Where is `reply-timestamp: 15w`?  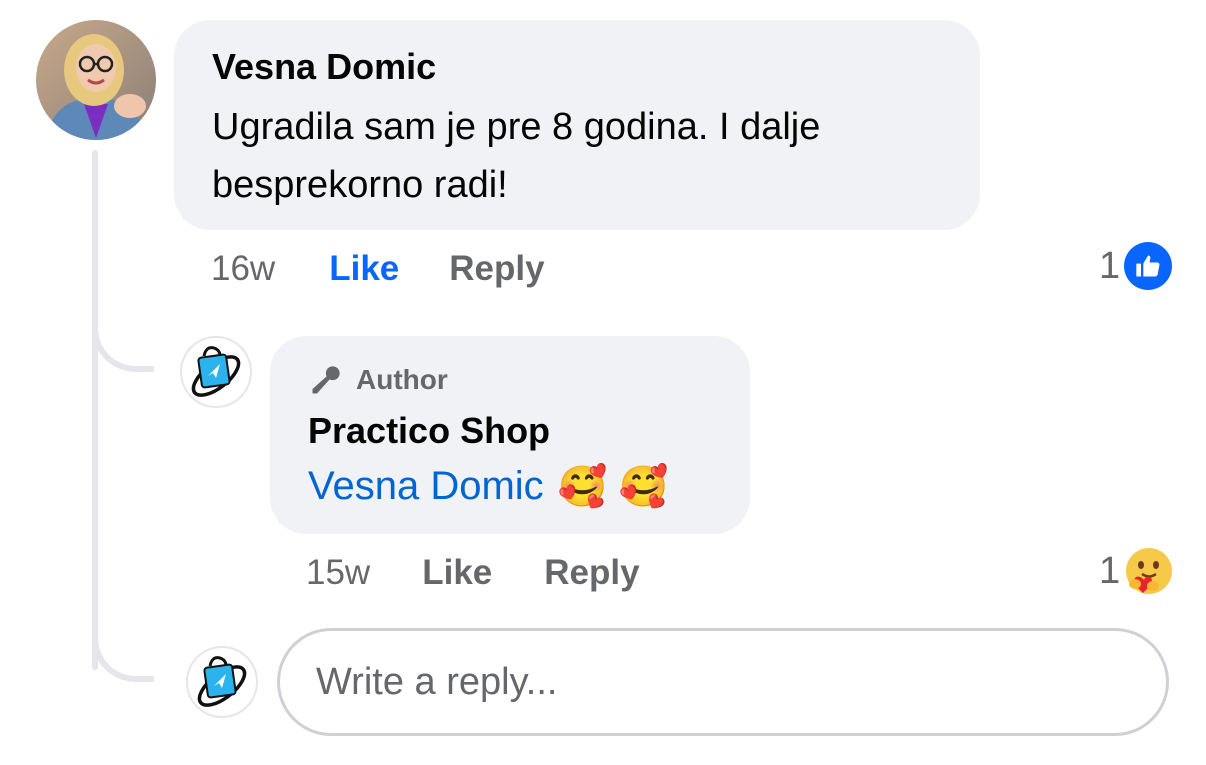
reply-timestamp: 15w is located at coordinates (338, 573).